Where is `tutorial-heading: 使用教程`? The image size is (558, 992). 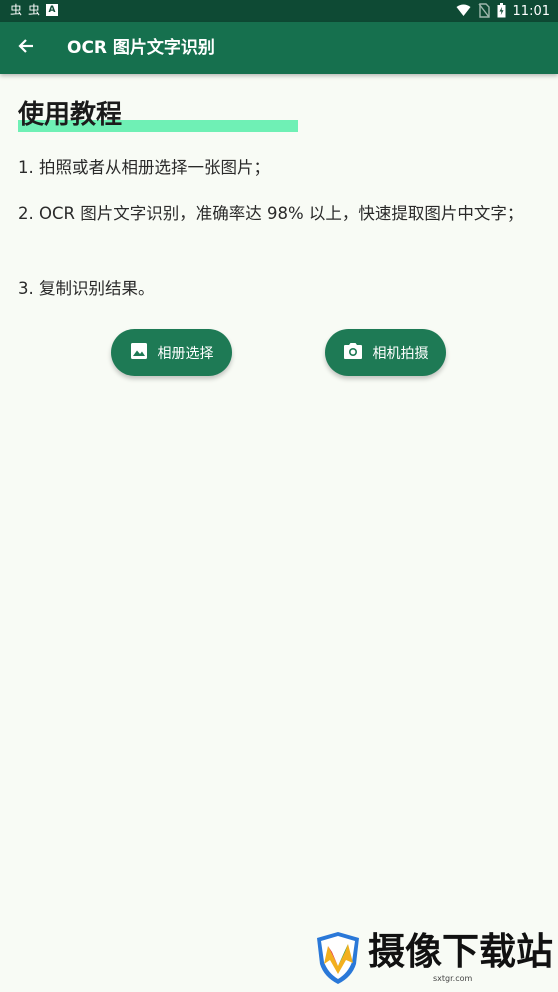 tutorial-heading: 使用教程 is located at coordinates (70, 115).